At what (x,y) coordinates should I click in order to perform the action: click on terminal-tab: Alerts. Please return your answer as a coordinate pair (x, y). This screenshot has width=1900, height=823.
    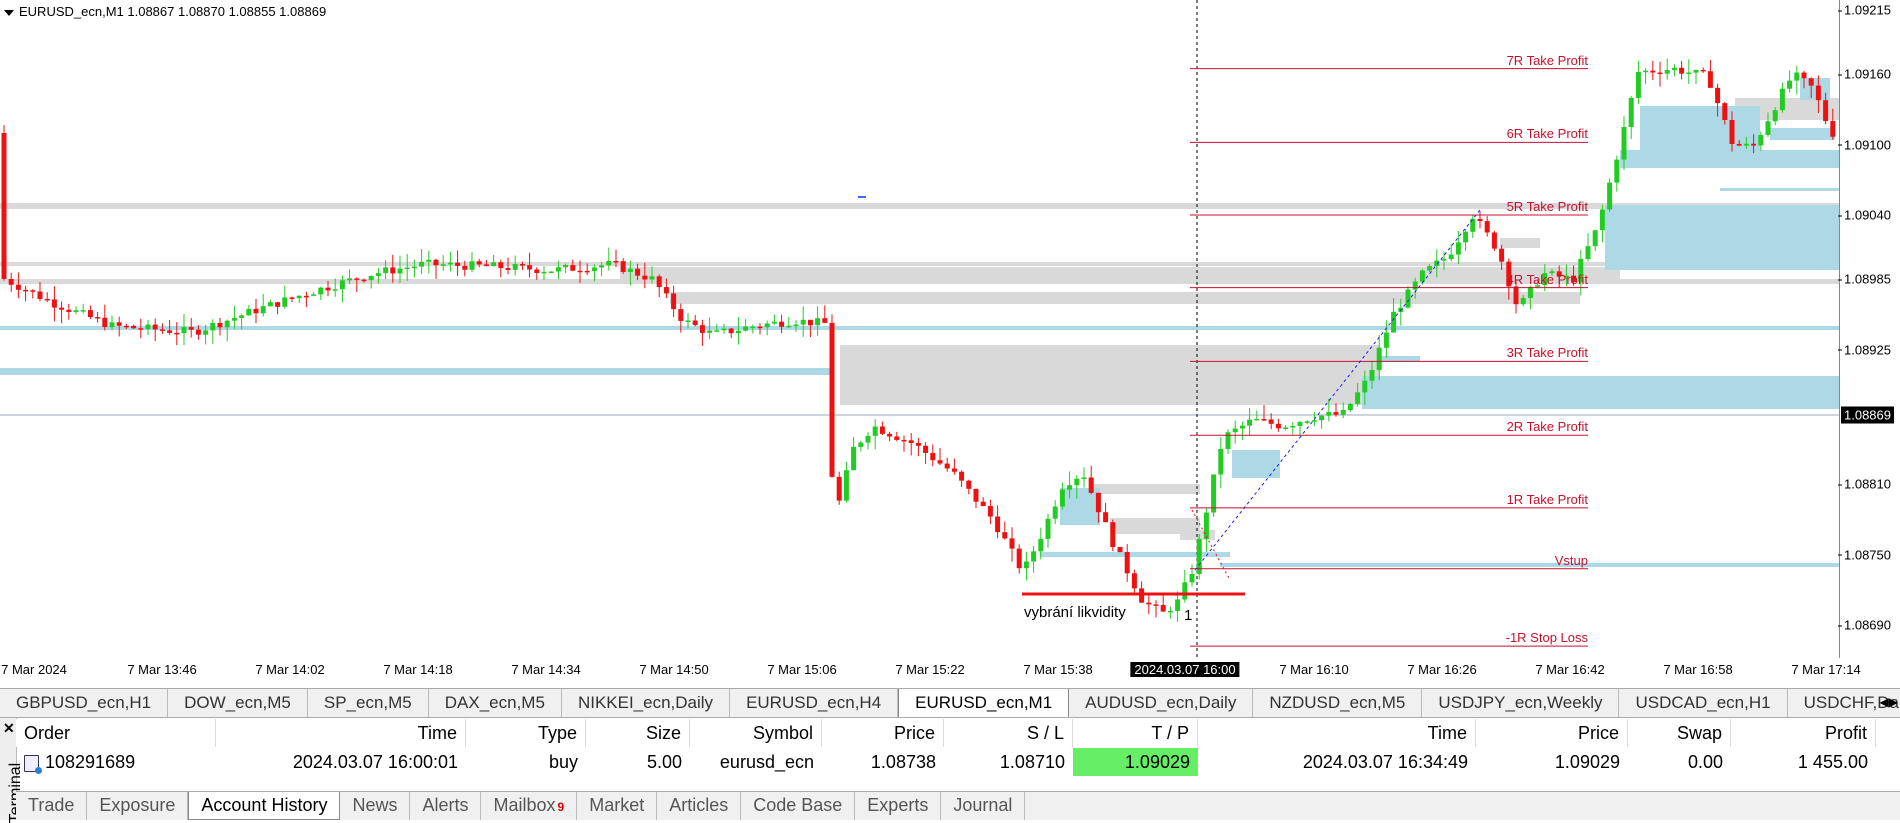
    Looking at the image, I should click on (446, 806).